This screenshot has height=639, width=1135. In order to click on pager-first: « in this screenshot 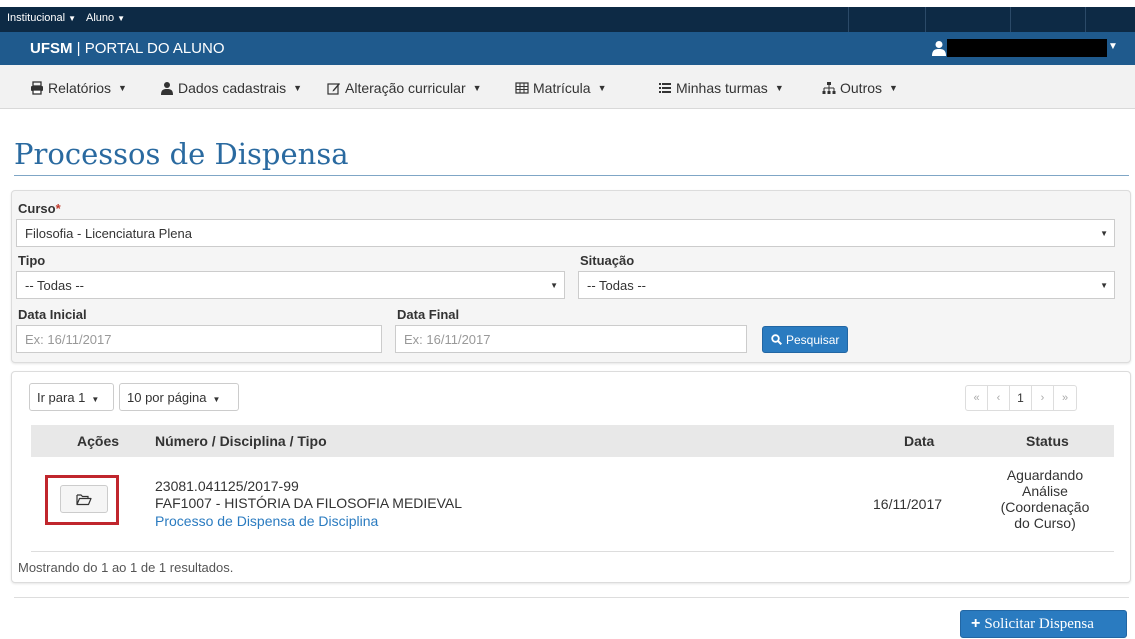, I will do `click(977, 398)`.